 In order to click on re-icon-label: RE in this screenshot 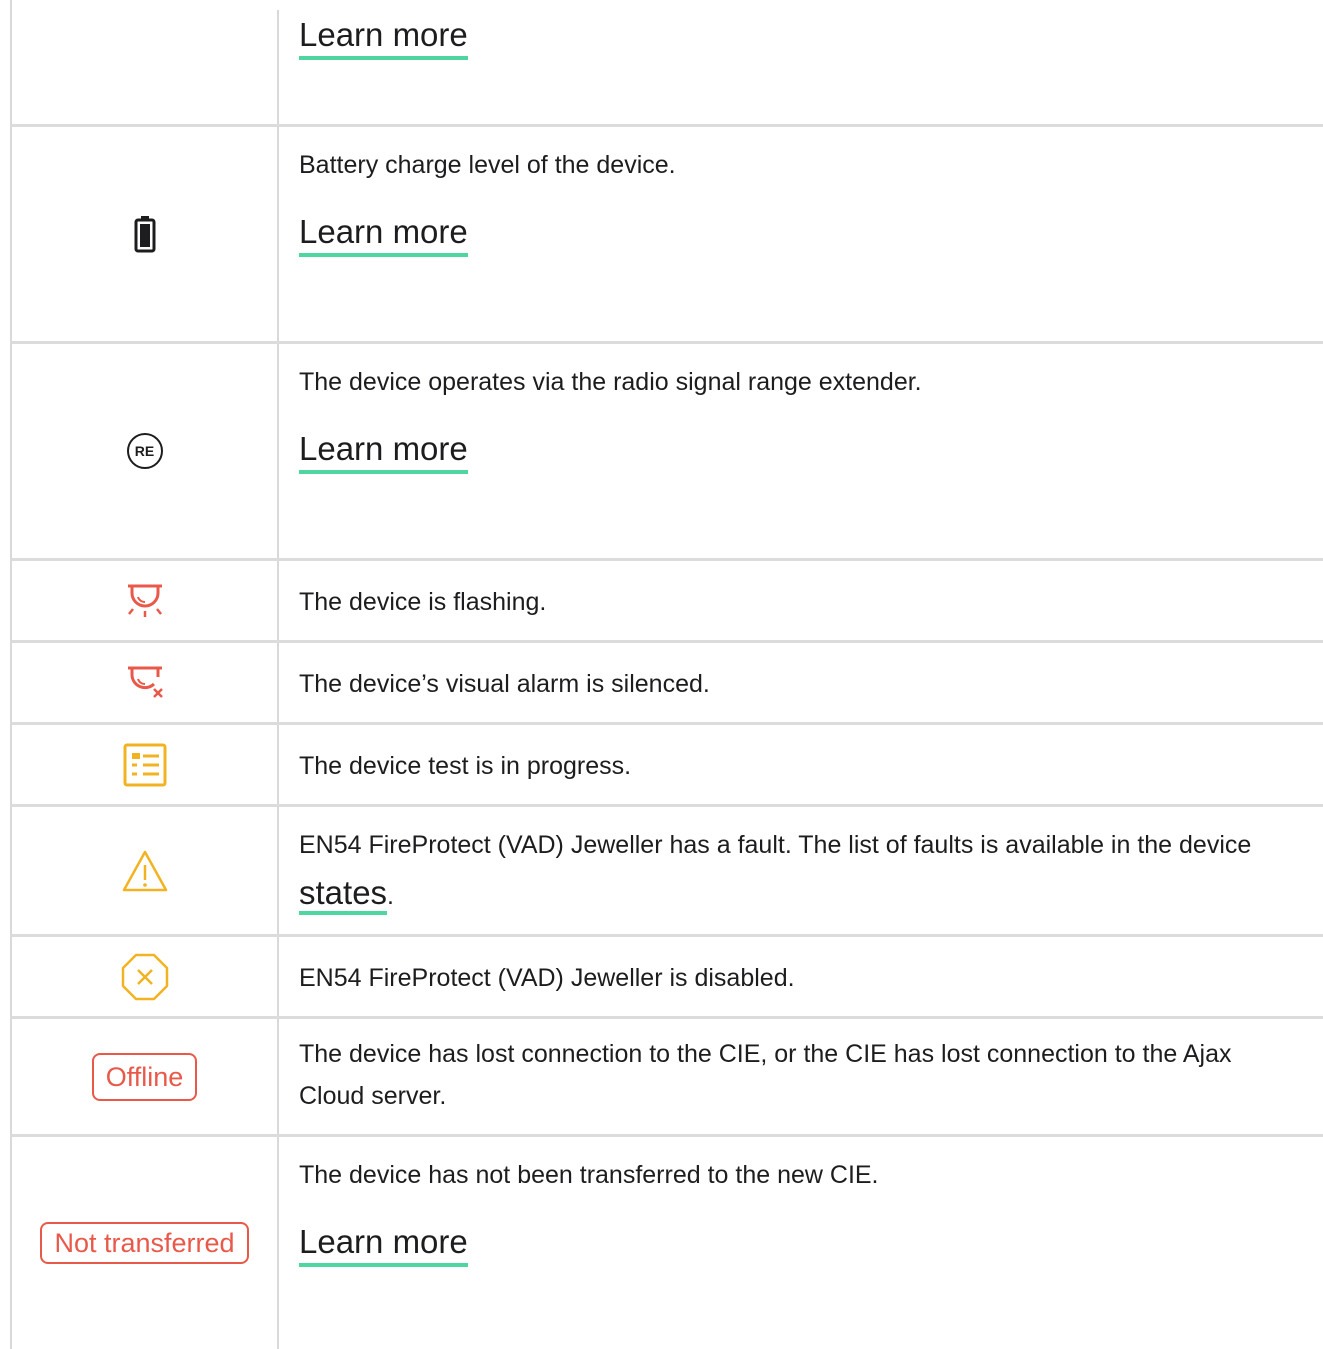, I will do `click(144, 451)`.